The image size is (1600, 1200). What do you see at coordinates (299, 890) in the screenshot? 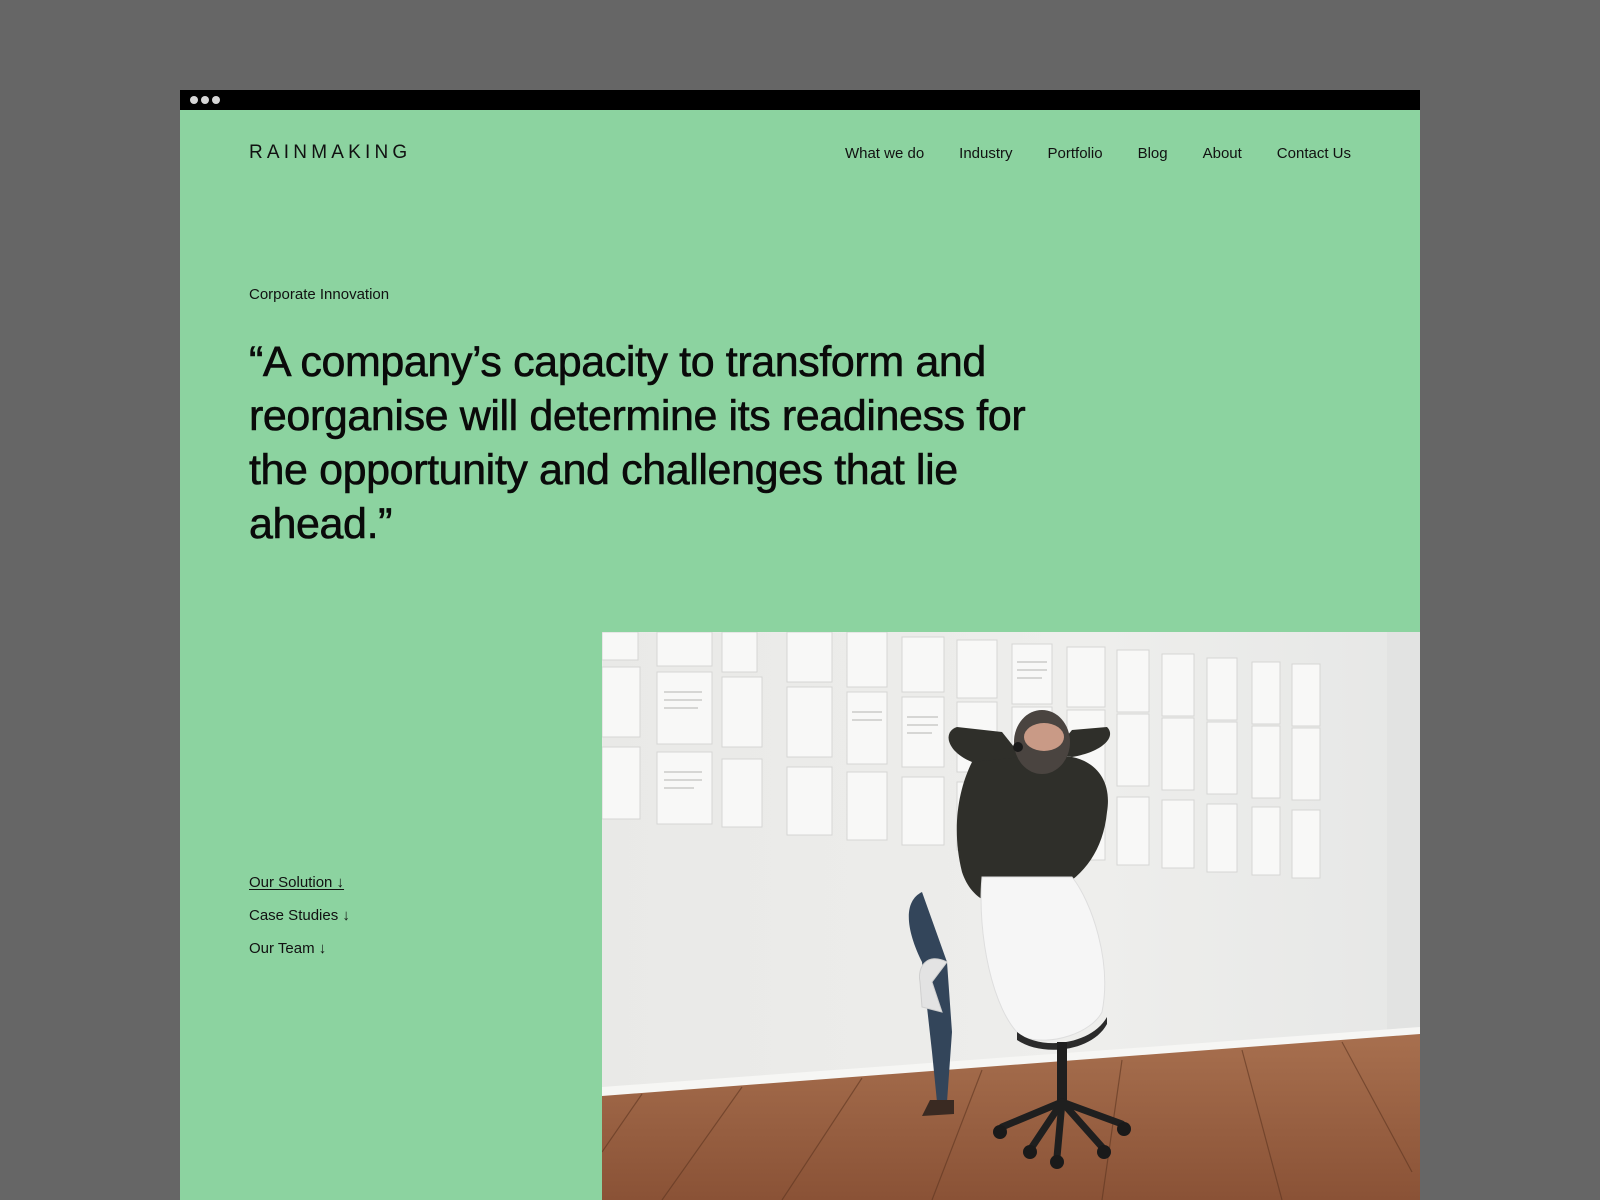
I see `anchor-our-solution: Our Solution ↓` at bounding box center [299, 890].